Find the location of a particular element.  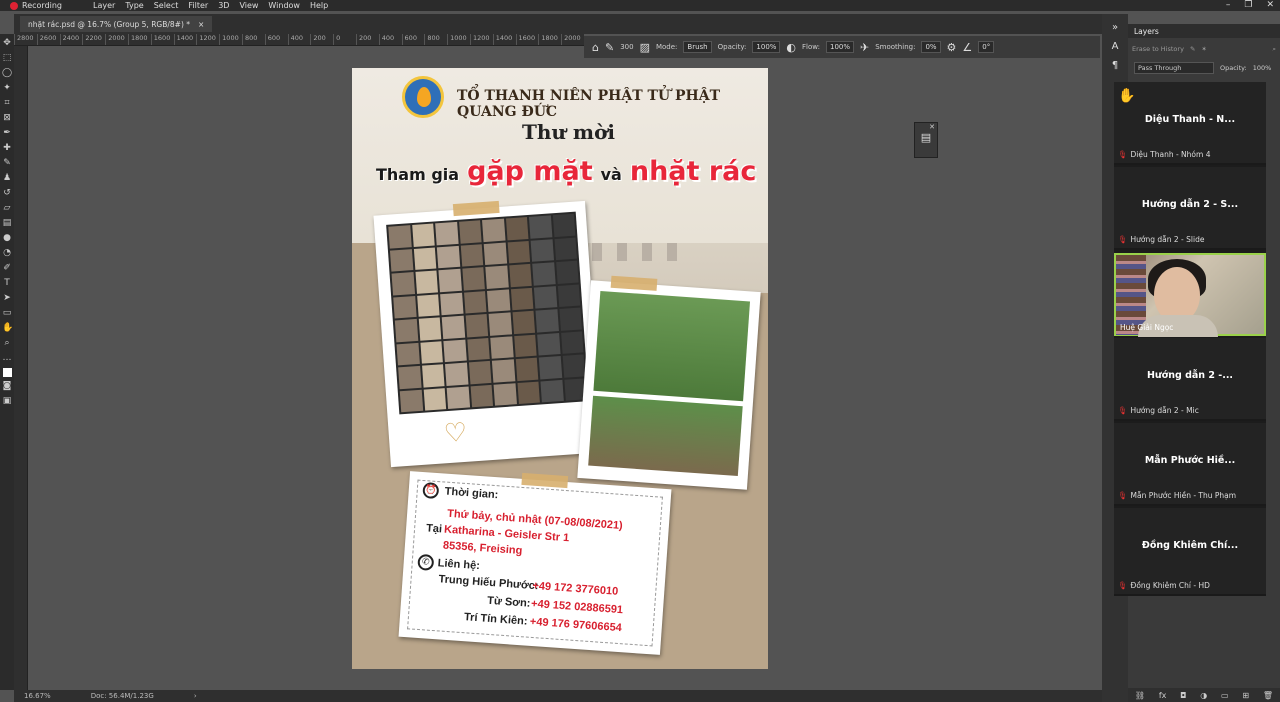

status-arrow-icon: › is located at coordinates (195, 696).